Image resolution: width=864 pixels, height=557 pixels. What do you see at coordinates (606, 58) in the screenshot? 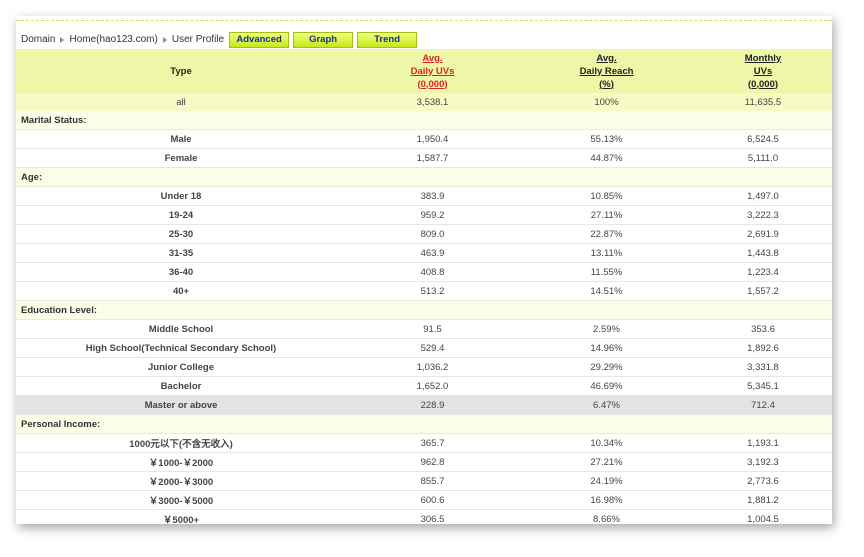
I see `header-daily-reach-line1: Avg.` at bounding box center [606, 58].